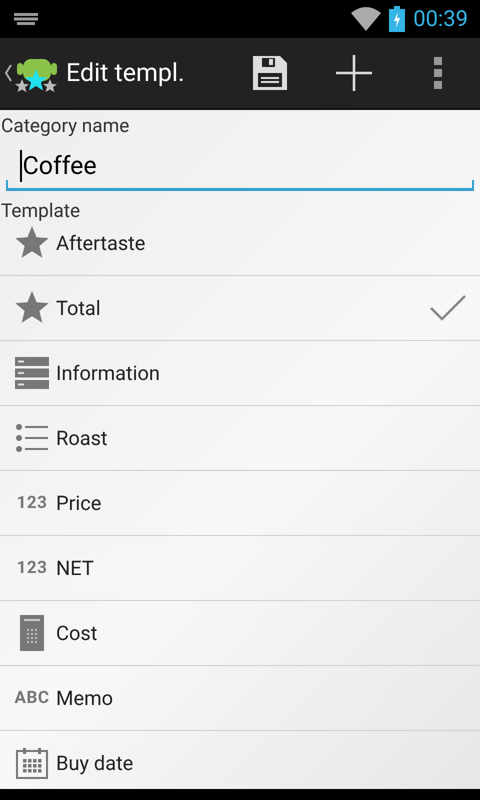  Describe the element at coordinates (79, 503) in the screenshot. I see `item-label: Price` at that location.